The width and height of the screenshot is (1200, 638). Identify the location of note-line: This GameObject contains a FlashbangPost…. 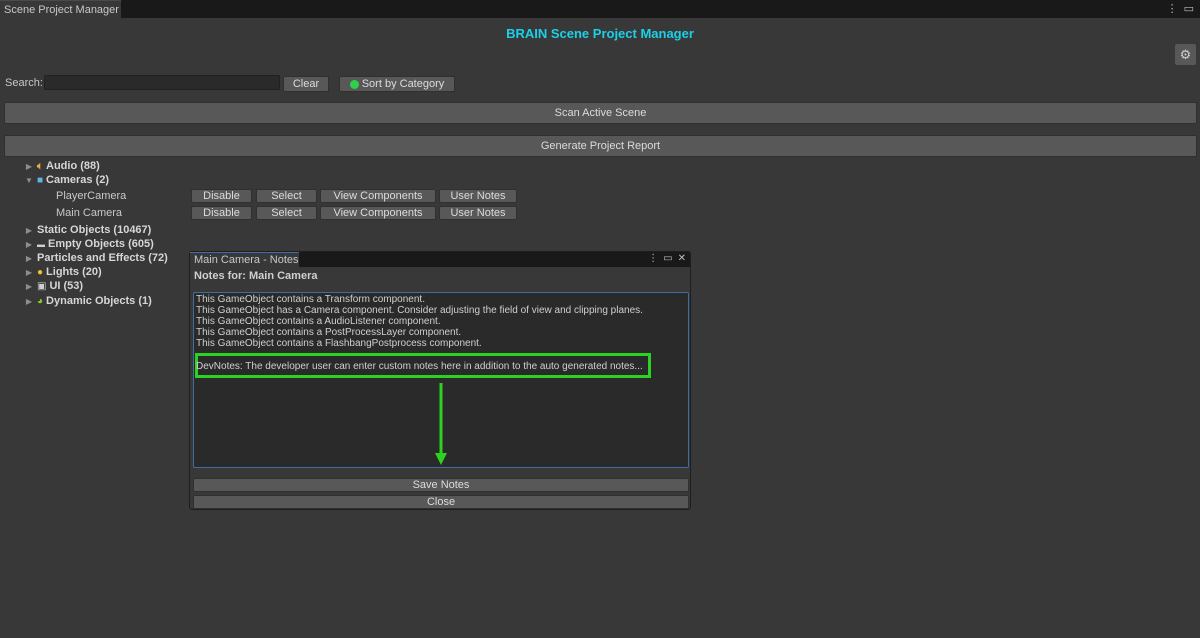
(339, 343).